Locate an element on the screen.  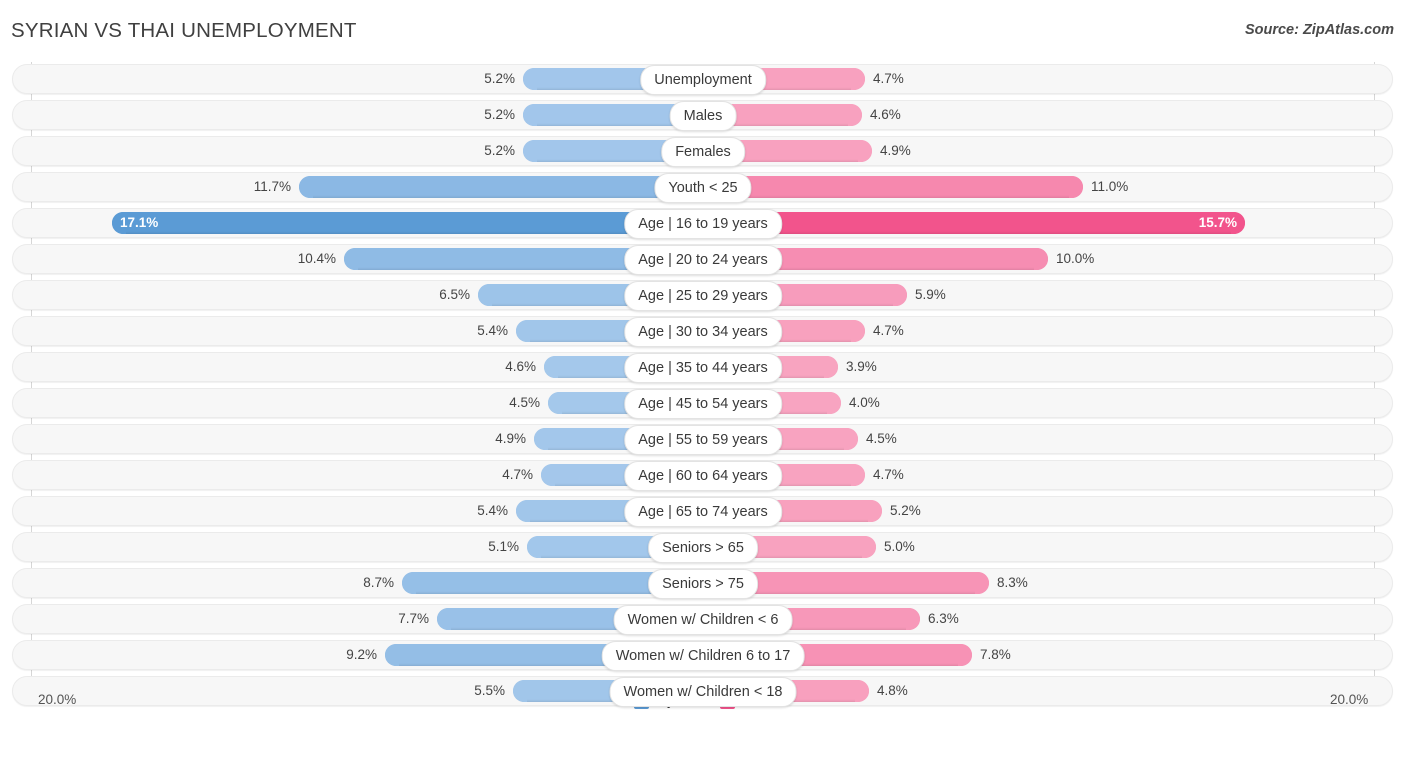
category-label: Women w/ Children < 6 is located at coordinates (703, 620).